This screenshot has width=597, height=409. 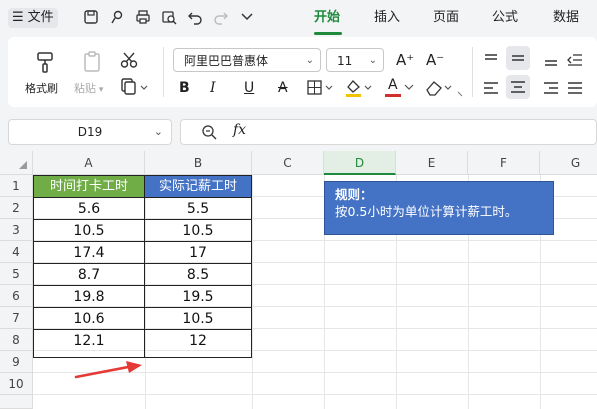 I want to click on row-header: 5, so click(x=16, y=274).